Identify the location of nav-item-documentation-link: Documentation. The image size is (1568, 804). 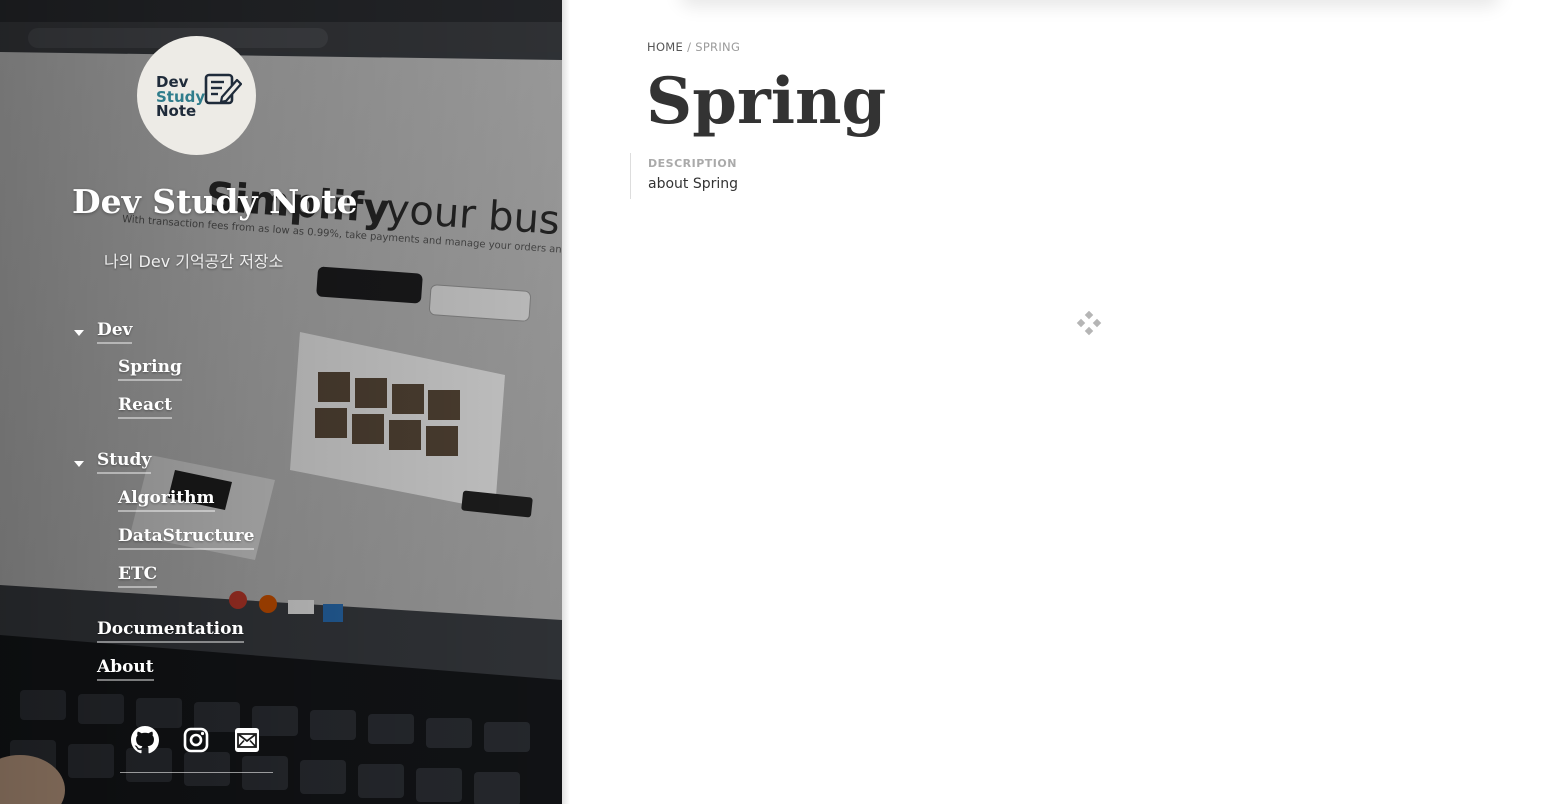
(170, 631).